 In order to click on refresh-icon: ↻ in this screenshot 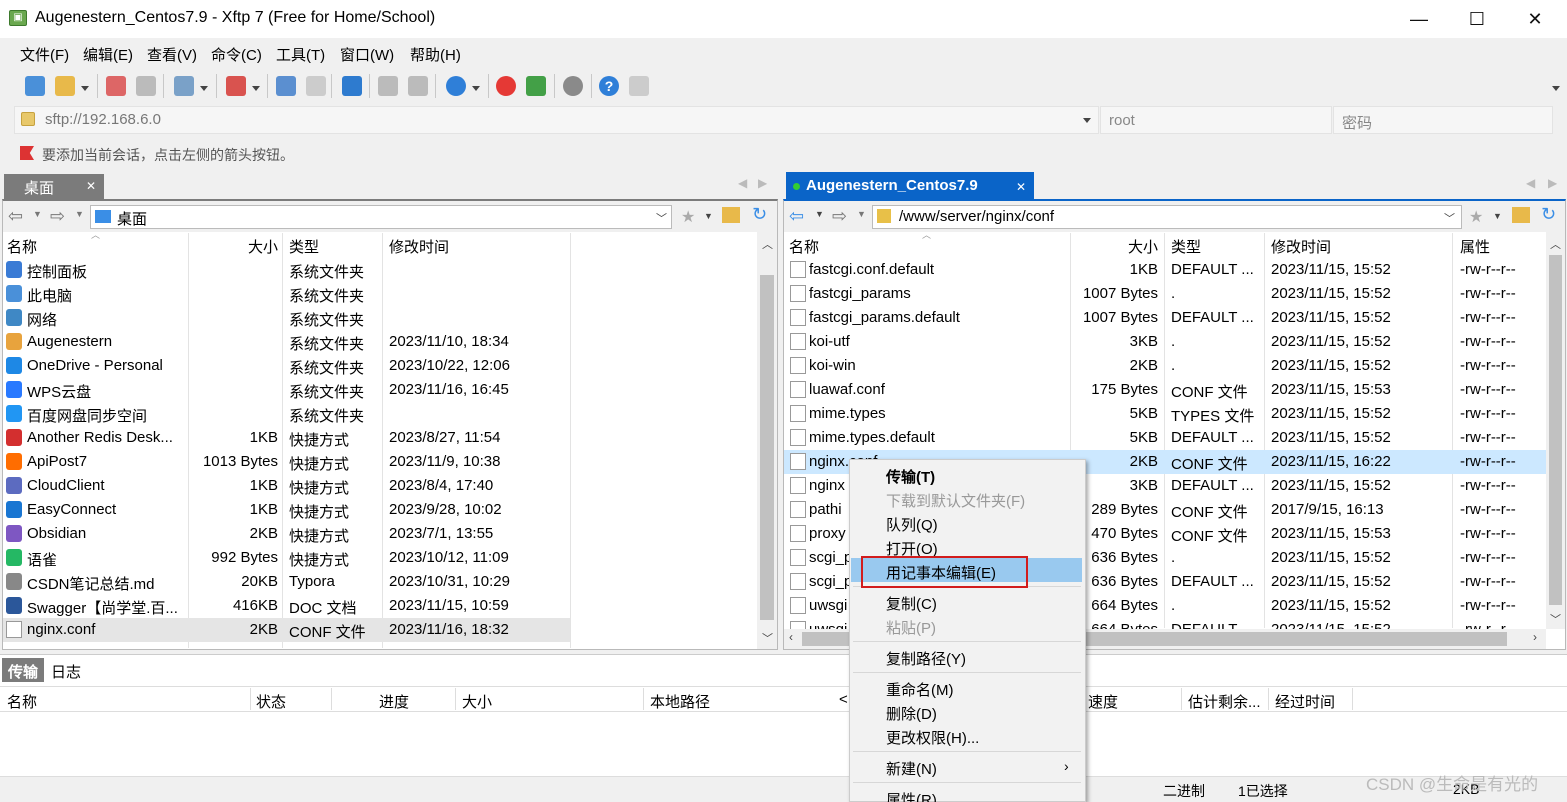, I will do `click(1548, 214)`.